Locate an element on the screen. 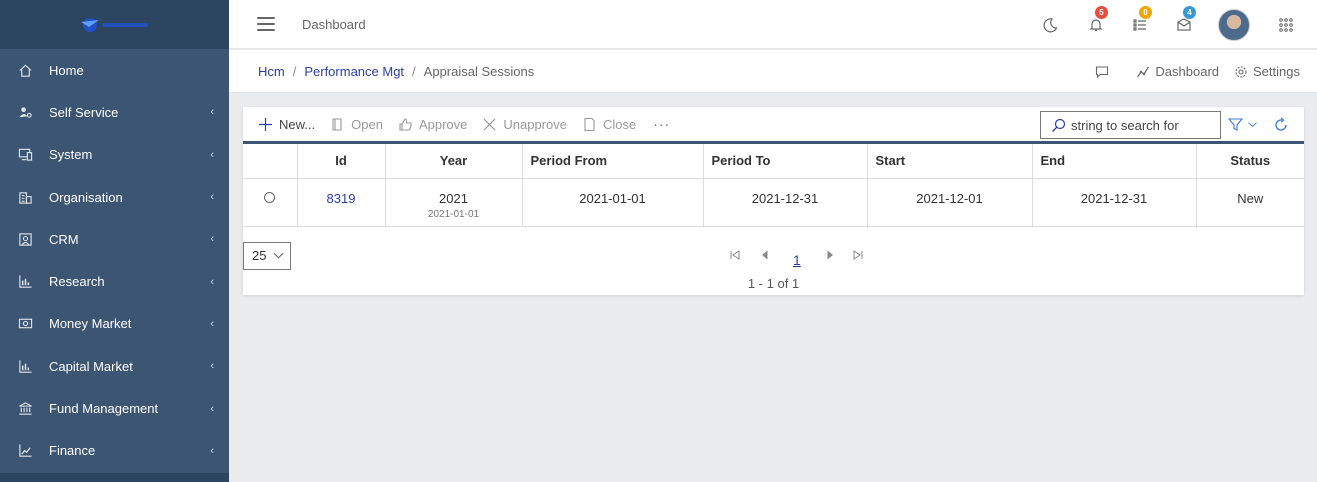 The width and height of the screenshot is (1317, 482). period-from-cell: 2021-01-01 is located at coordinates (613, 202).